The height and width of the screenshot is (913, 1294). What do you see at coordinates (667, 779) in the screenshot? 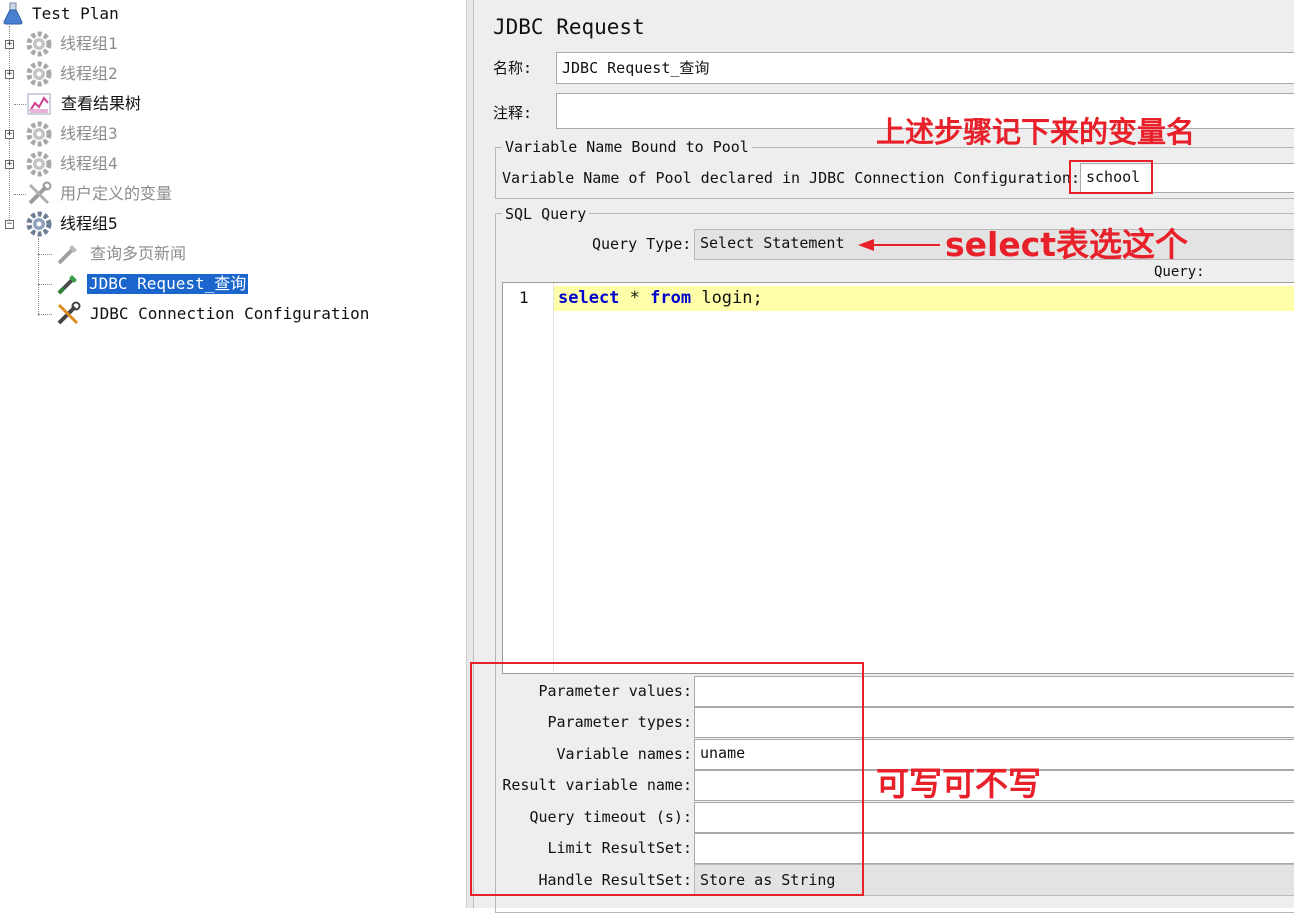
I see `params-highlight-box` at bounding box center [667, 779].